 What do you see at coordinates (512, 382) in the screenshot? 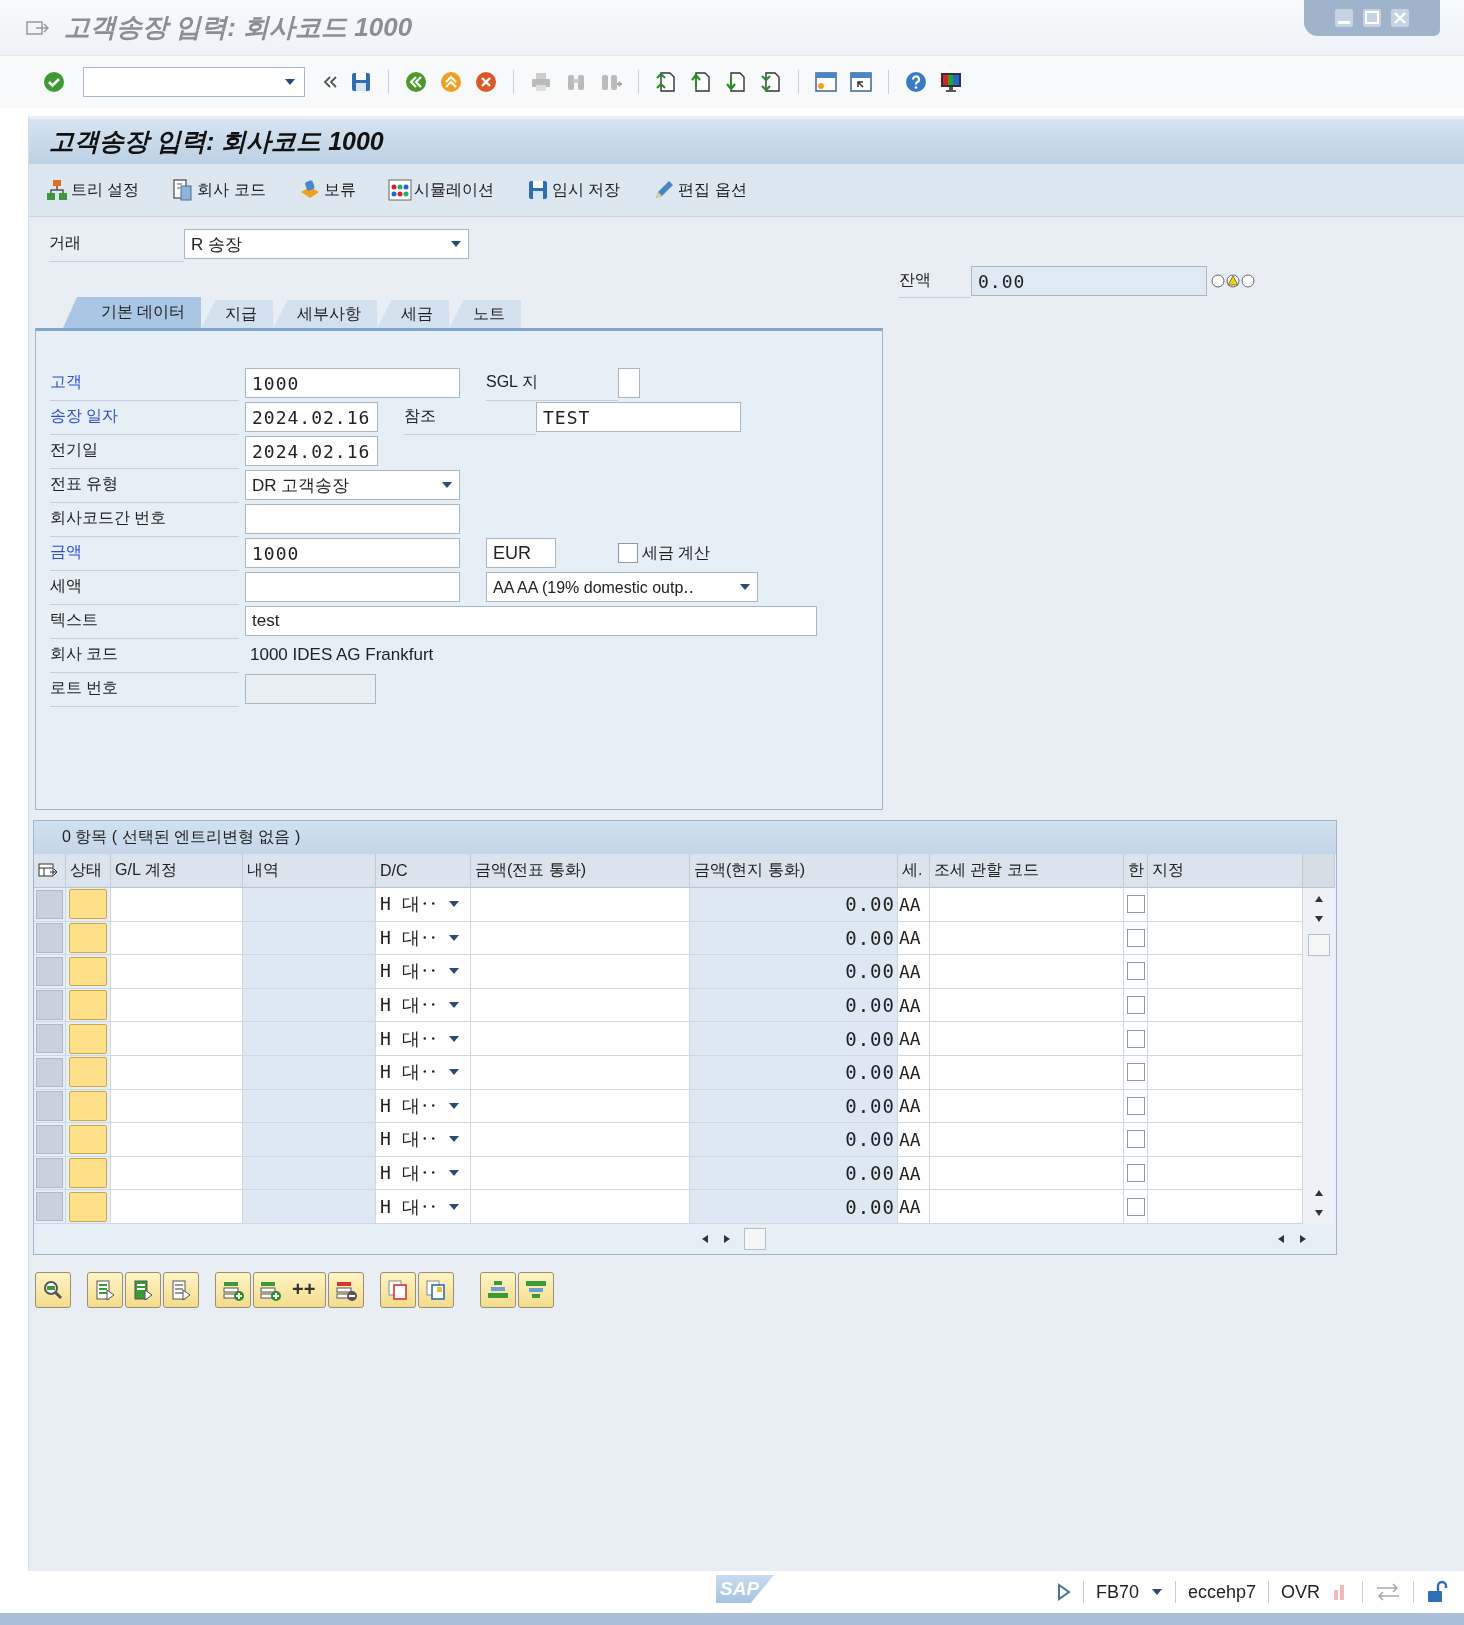
I see `field-label: SGL 지` at bounding box center [512, 382].